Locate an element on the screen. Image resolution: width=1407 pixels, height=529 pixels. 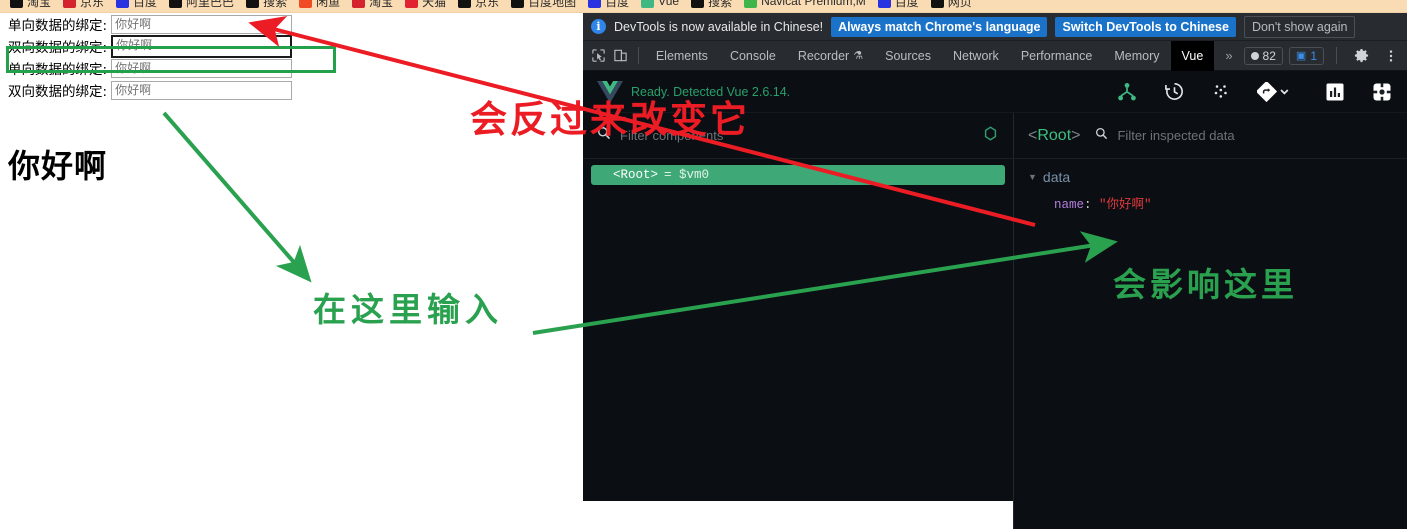
more-tabs-button: » is located at coordinates (1228, 56).